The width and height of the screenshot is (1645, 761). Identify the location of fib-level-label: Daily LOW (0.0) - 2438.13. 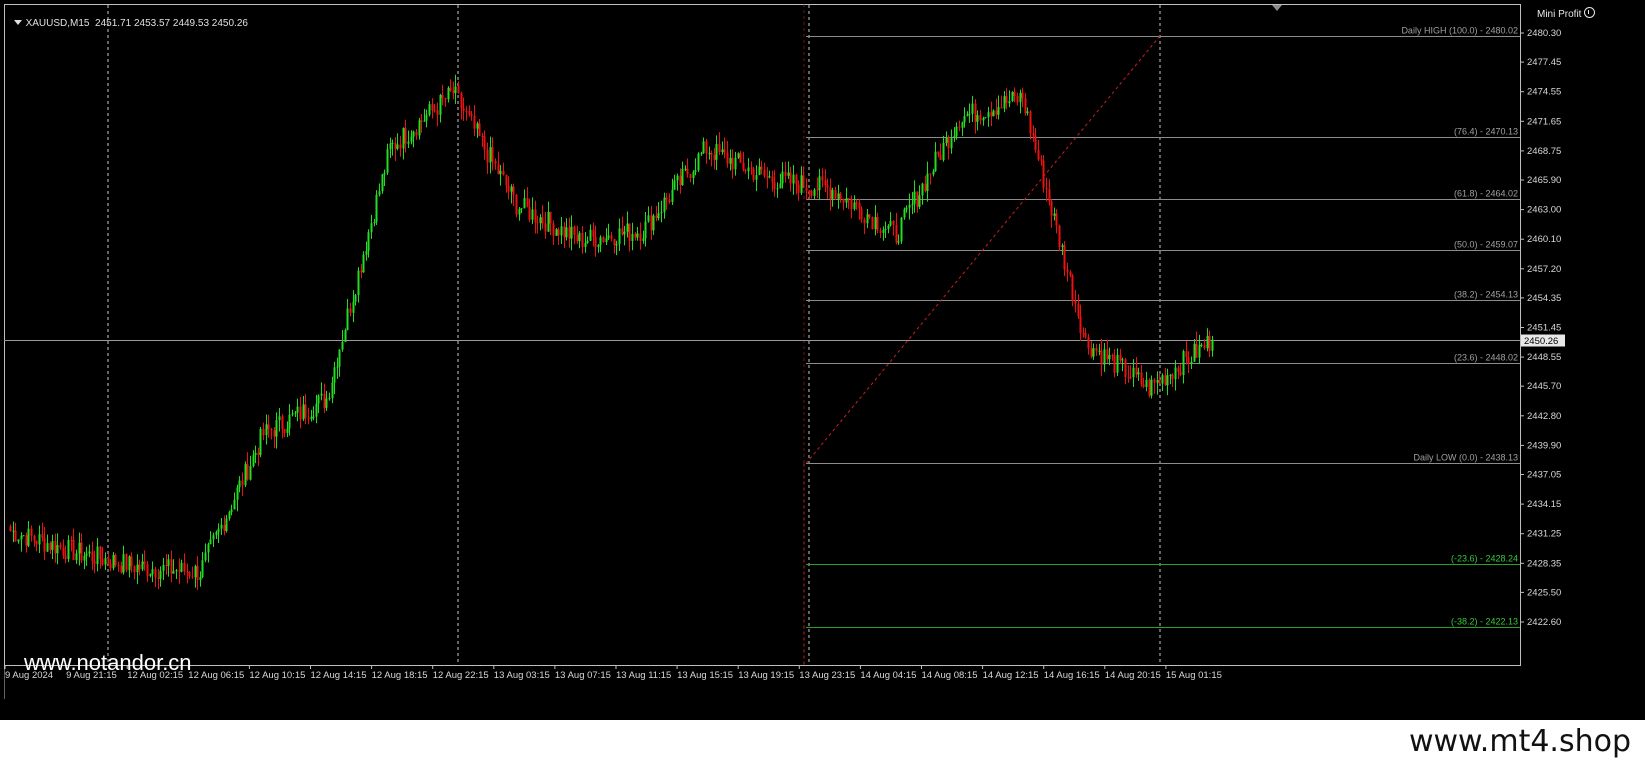
(1465, 458).